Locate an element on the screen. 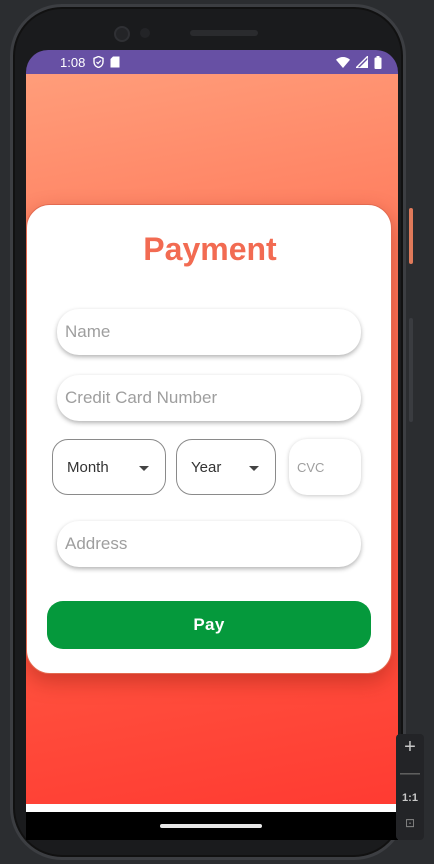 This screenshot has width=434, height=864. cvc-field: CVC is located at coordinates (325, 467).